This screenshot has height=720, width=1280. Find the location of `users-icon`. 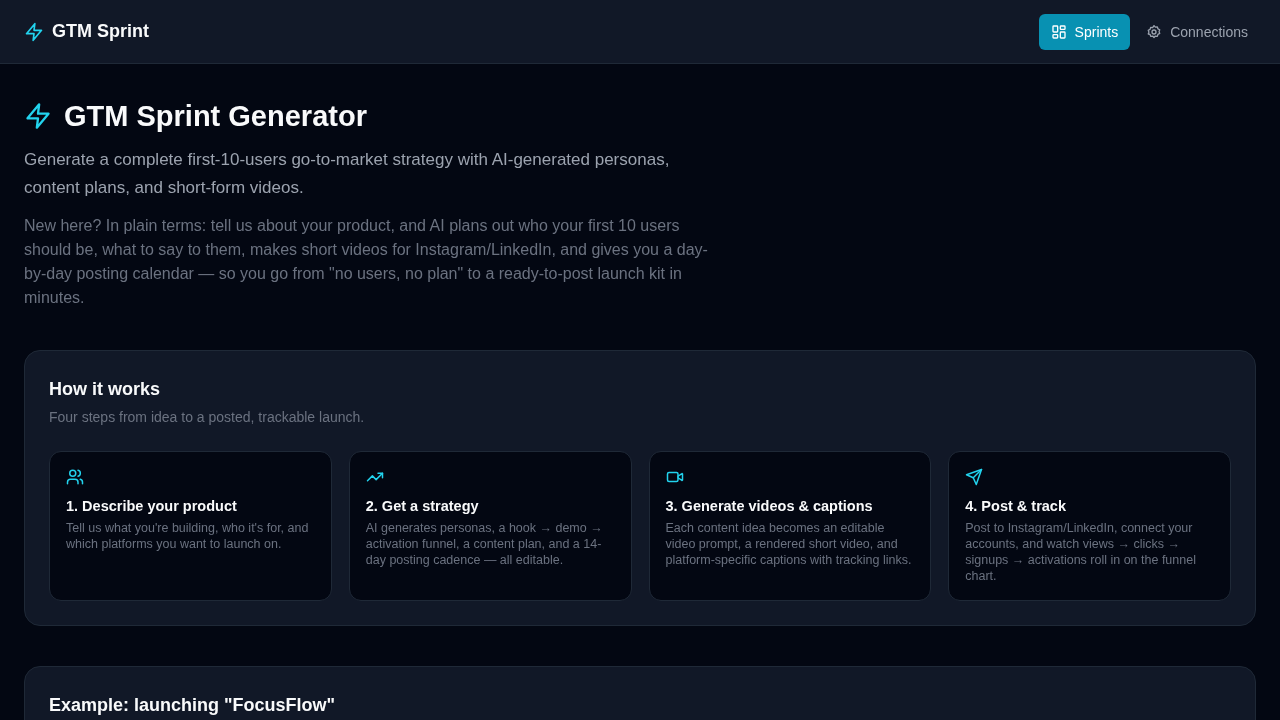

users-icon is located at coordinates (75, 477).